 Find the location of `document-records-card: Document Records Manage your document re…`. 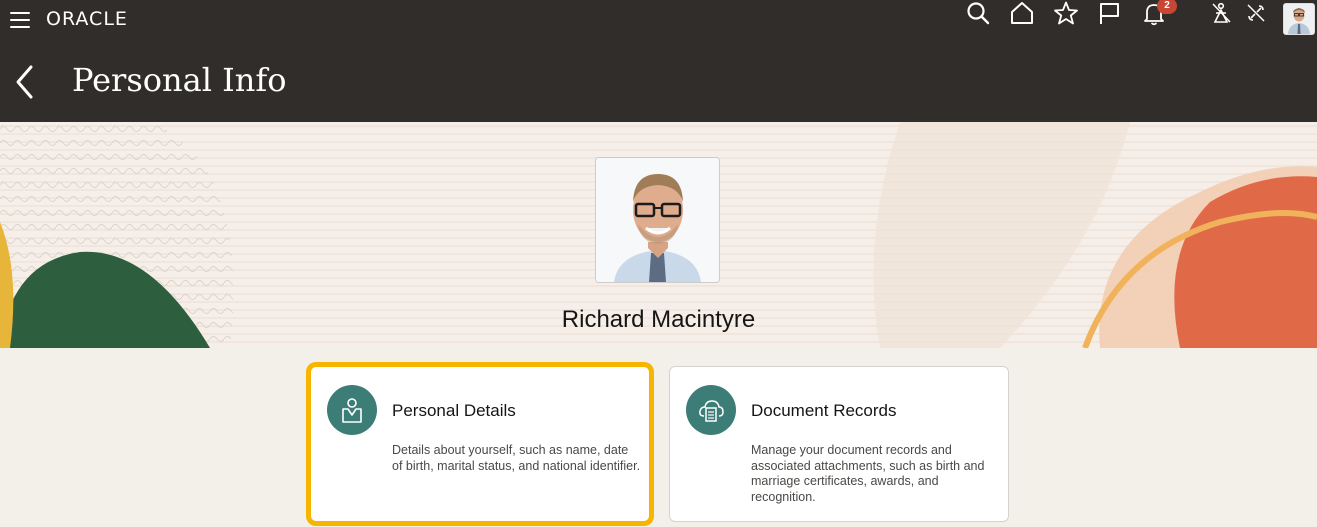

document-records-card: Document Records Manage your document re… is located at coordinates (839, 444).